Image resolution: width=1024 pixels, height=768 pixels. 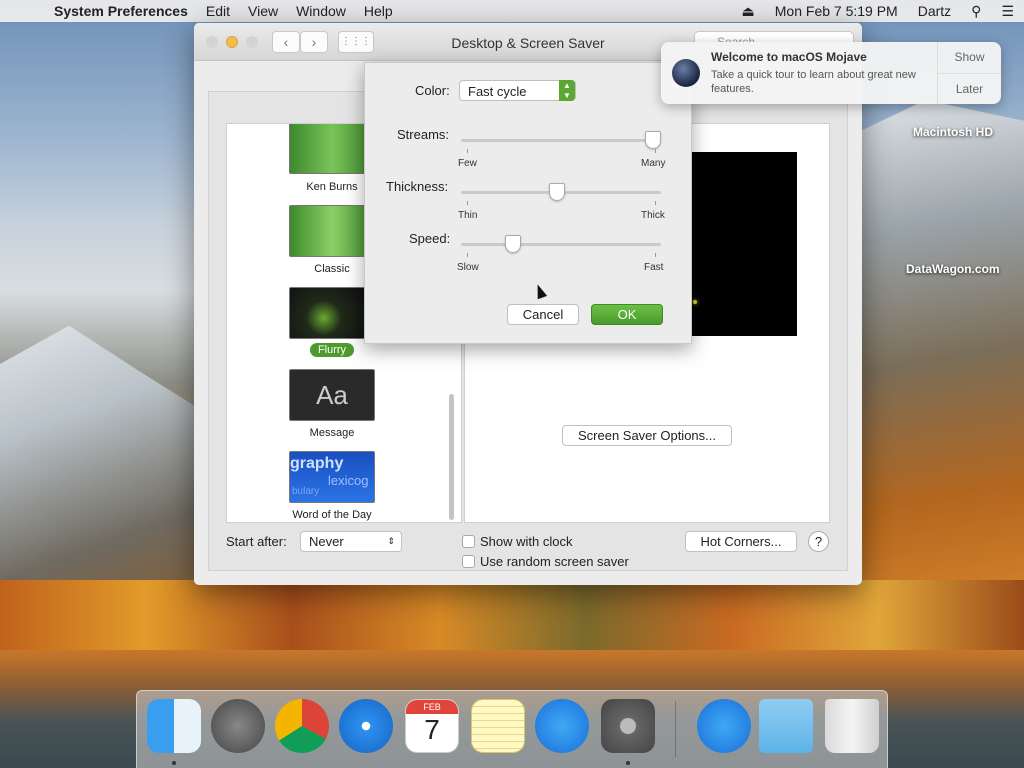 I want to click on menu-app-name: System Preferences, so click(x=125, y=11).